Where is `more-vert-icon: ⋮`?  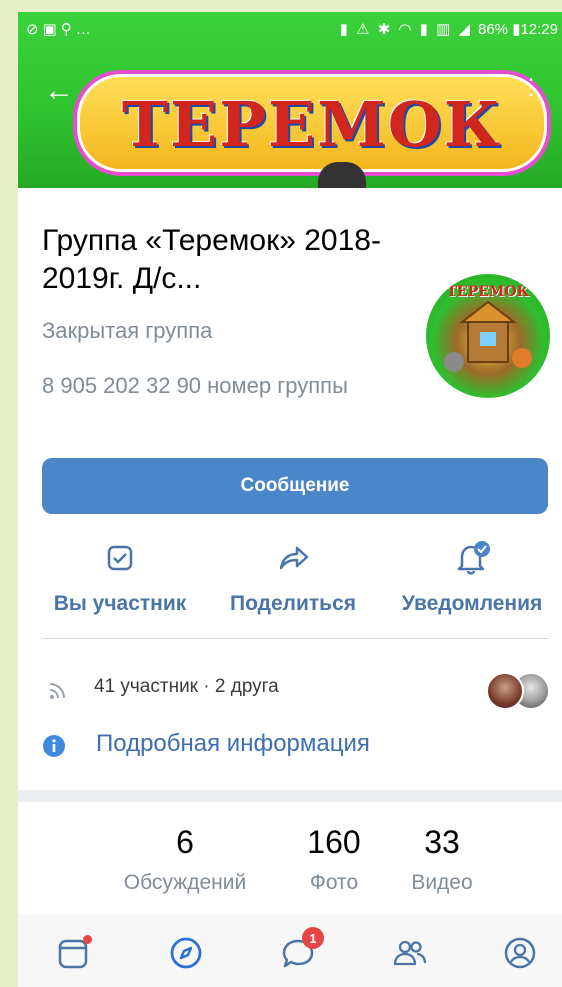 more-vert-icon: ⋮ is located at coordinates (531, 87).